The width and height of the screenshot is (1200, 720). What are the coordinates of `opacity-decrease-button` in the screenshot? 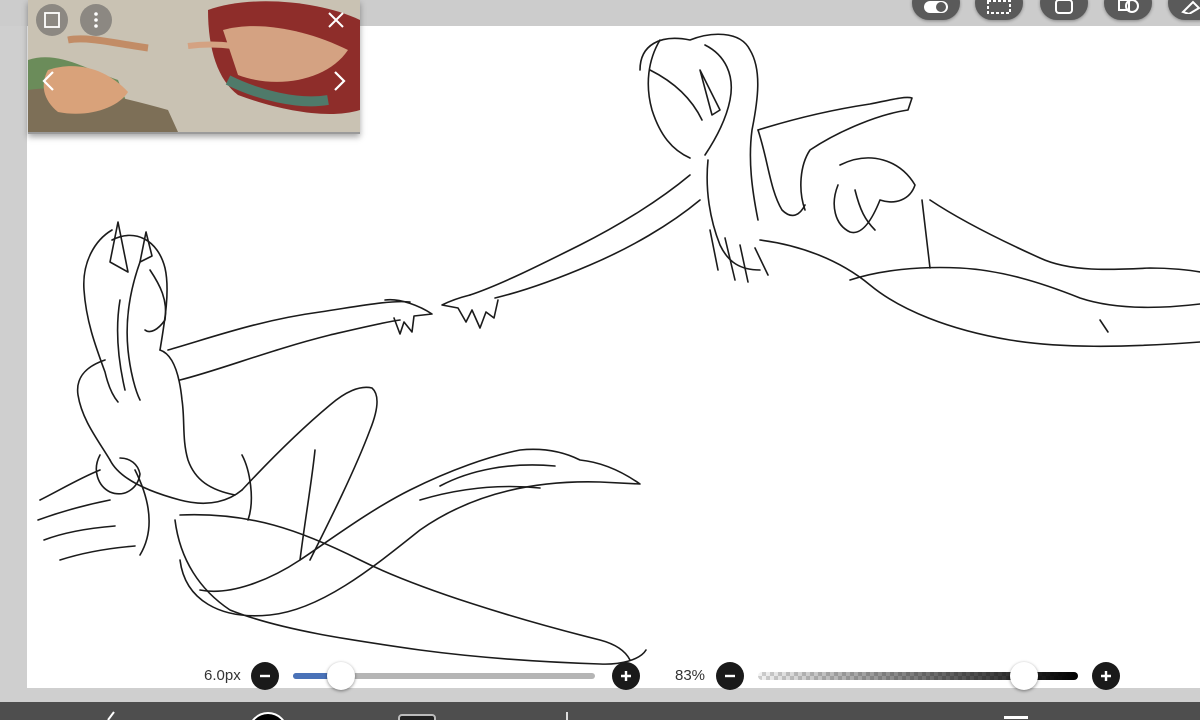 It's located at (730, 676).